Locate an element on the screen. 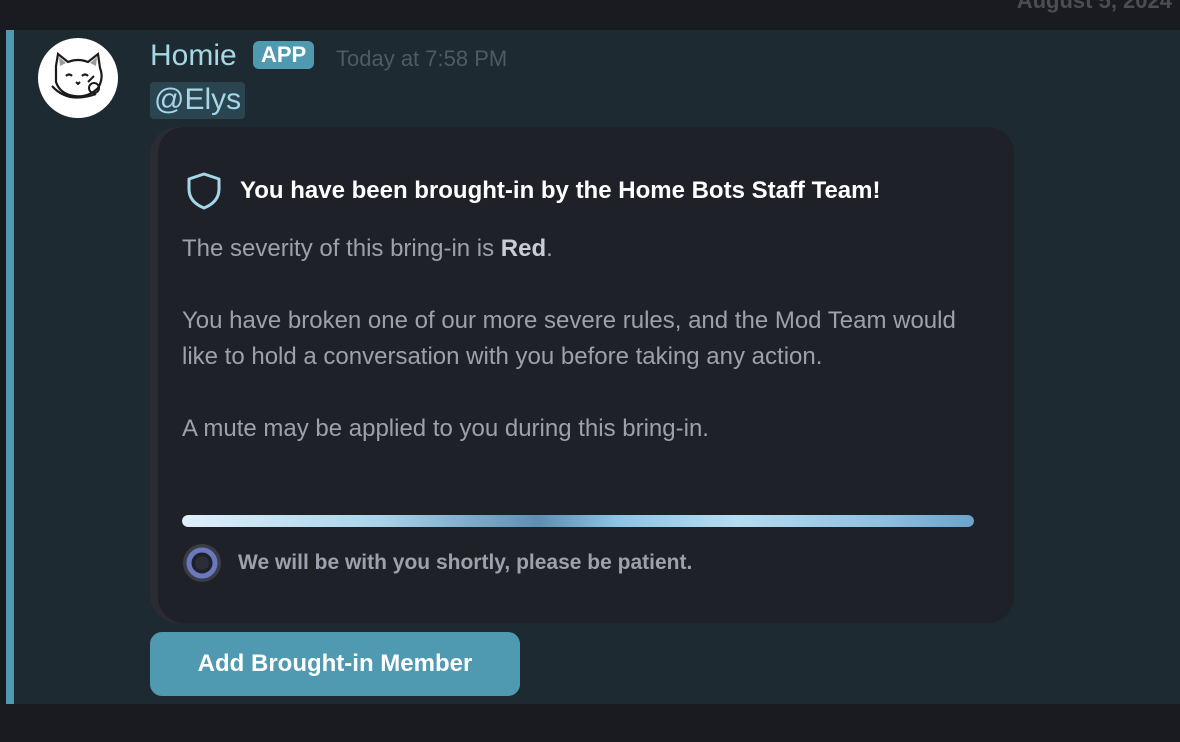 The image size is (1180, 742). radio-icon is located at coordinates (202, 563).